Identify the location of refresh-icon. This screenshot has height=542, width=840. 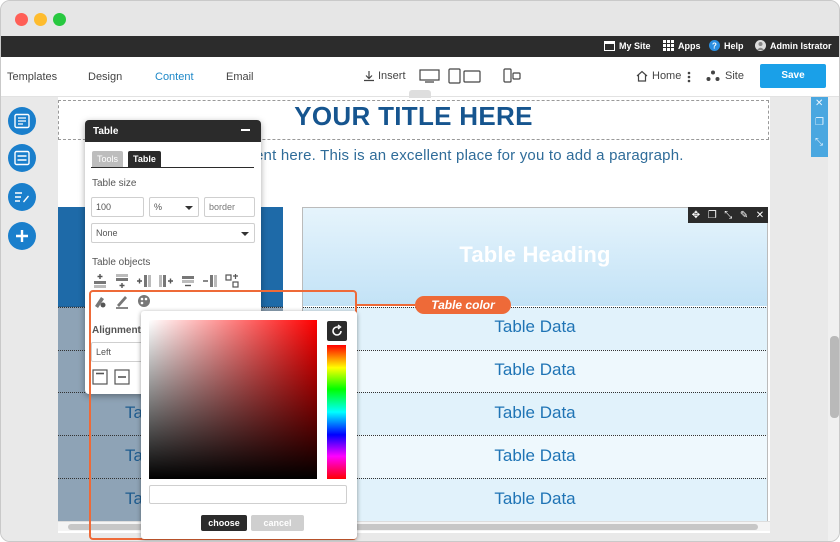
(337, 330).